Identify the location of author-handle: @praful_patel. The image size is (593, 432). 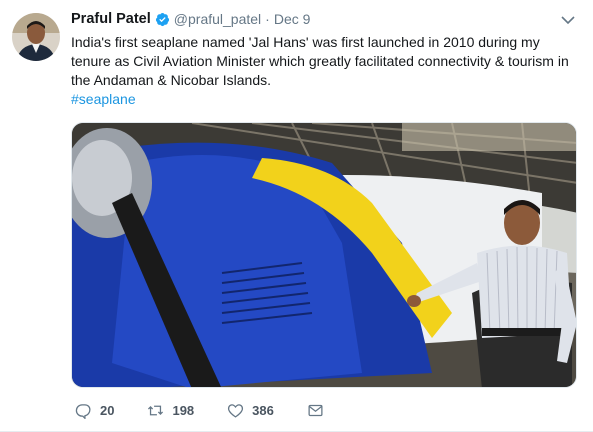
(217, 19).